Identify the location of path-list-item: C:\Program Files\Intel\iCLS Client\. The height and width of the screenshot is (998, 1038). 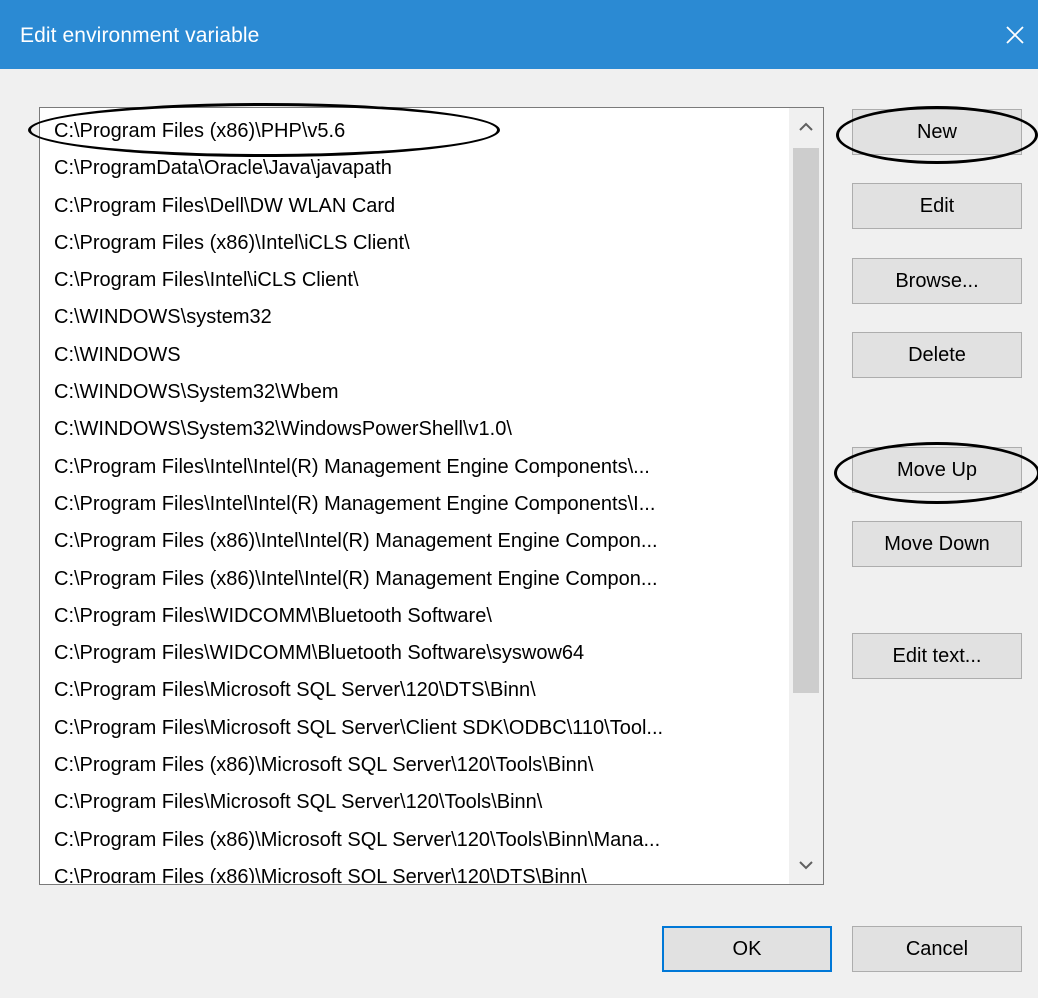
(412, 280).